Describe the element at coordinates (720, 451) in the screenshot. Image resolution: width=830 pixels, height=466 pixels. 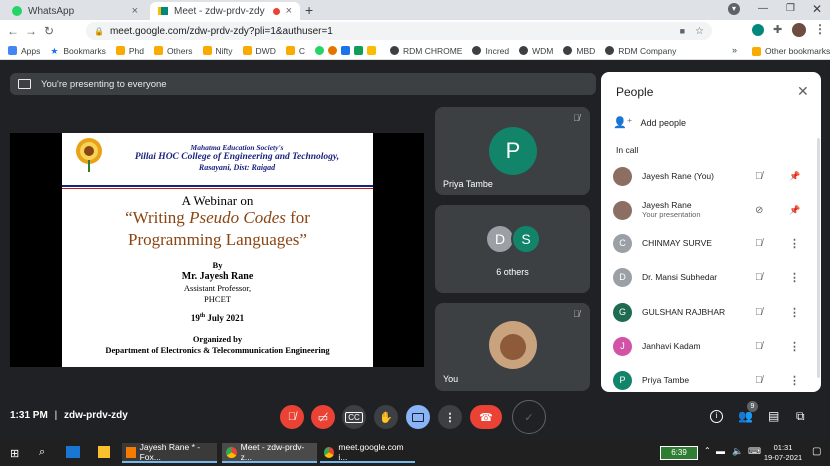
I see `network-icon: ▬` at that location.